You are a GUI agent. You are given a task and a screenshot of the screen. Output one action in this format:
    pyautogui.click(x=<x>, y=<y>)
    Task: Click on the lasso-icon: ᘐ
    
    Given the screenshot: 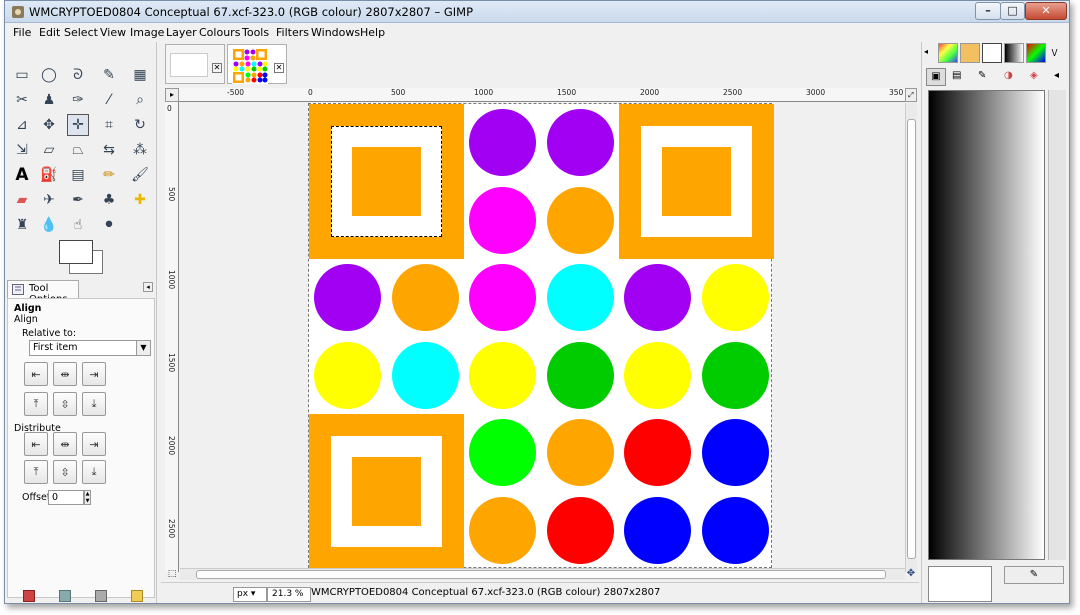 What is the action you would take?
    pyautogui.click(x=78, y=75)
    